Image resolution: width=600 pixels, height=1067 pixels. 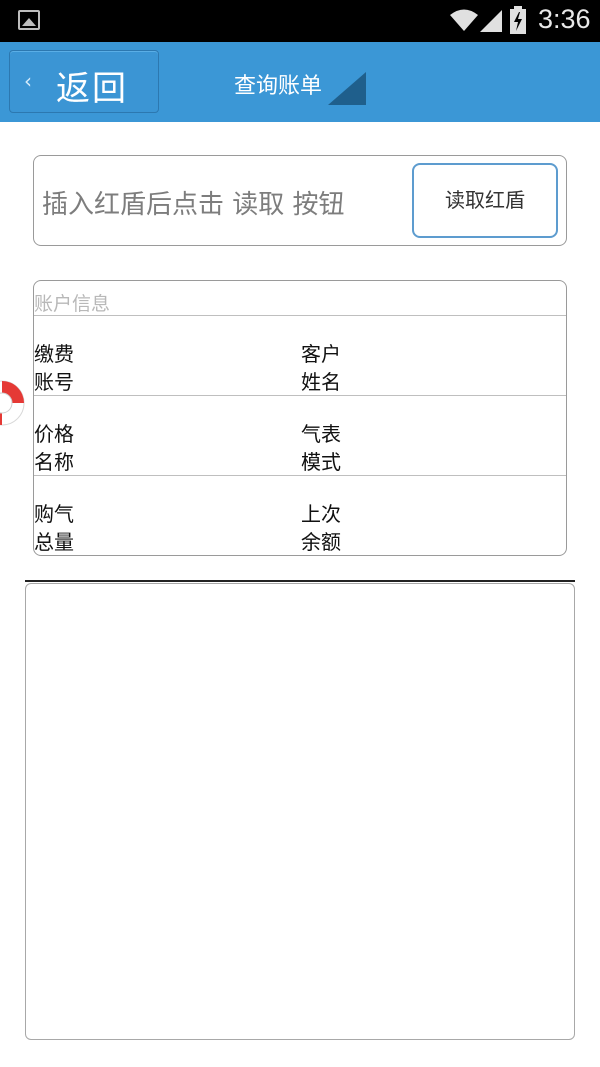 What do you see at coordinates (29, 20) in the screenshot?
I see `image-notification-icon` at bounding box center [29, 20].